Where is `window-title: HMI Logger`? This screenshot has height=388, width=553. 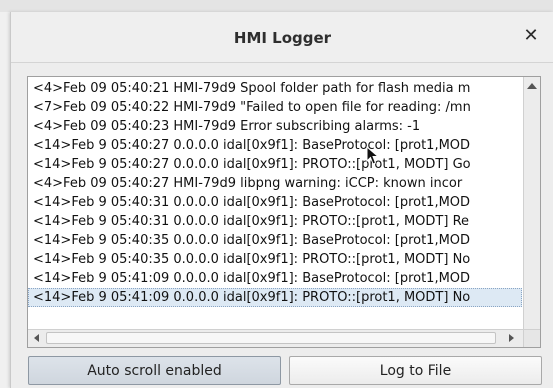
window-title: HMI Logger is located at coordinates (282, 38).